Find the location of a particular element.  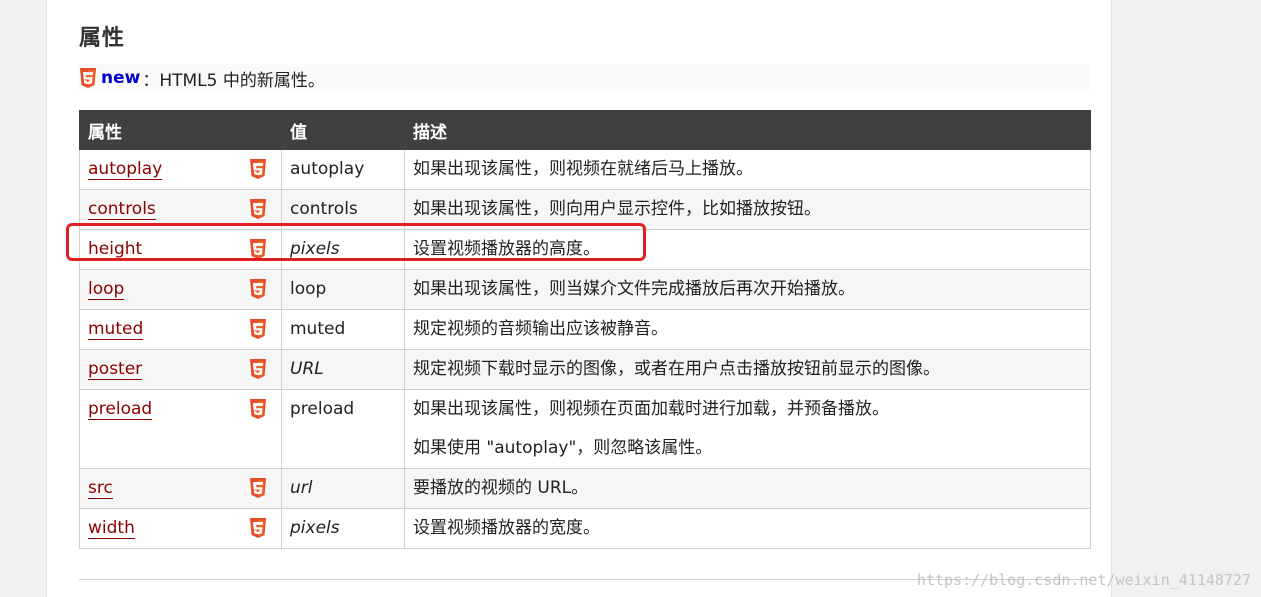

value-cell: muted is located at coordinates (343, 329).